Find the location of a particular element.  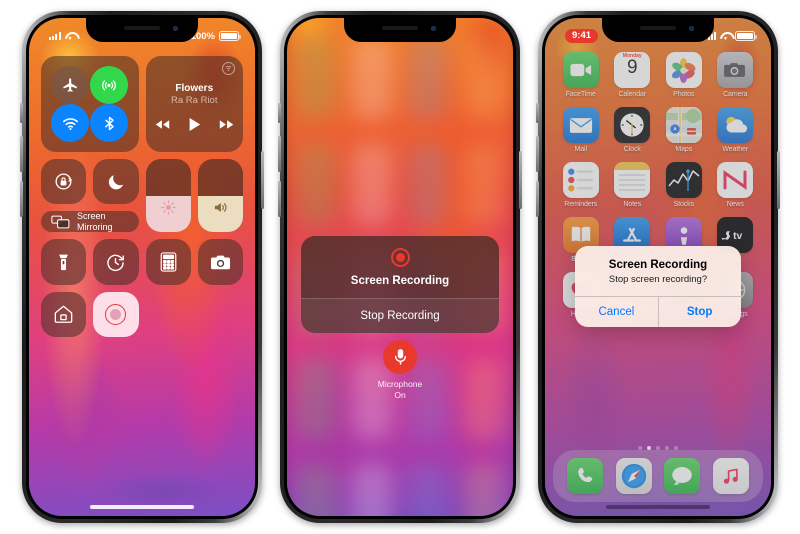

home-app-button is located at coordinates (64, 314).